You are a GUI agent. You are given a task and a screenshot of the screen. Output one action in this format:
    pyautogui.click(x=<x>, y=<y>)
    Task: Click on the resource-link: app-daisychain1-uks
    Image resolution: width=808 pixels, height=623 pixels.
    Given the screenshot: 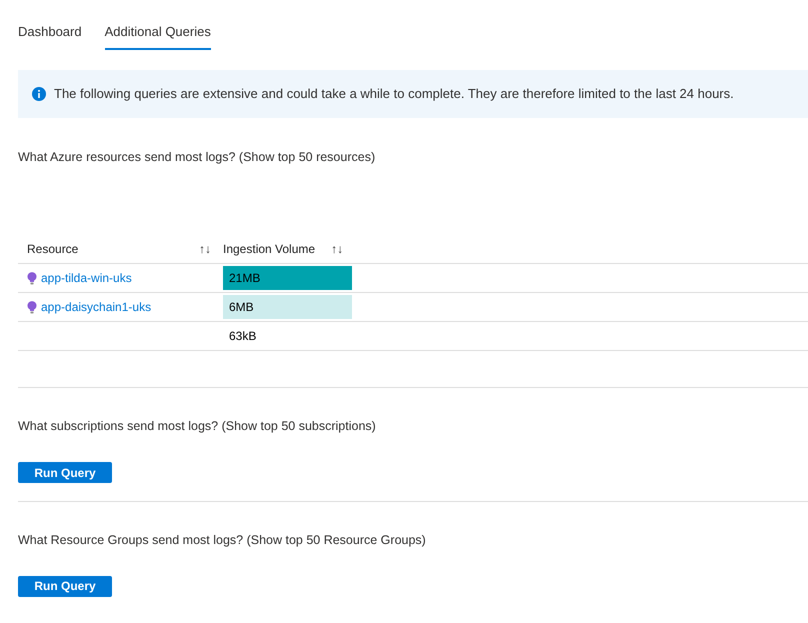 What is the action you would take?
    pyautogui.click(x=96, y=307)
    